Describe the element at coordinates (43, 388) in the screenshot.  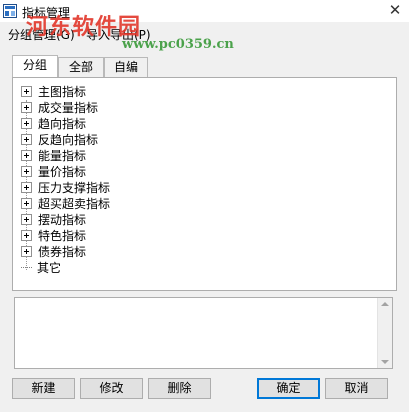
I see `new-button: 新建` at that location.